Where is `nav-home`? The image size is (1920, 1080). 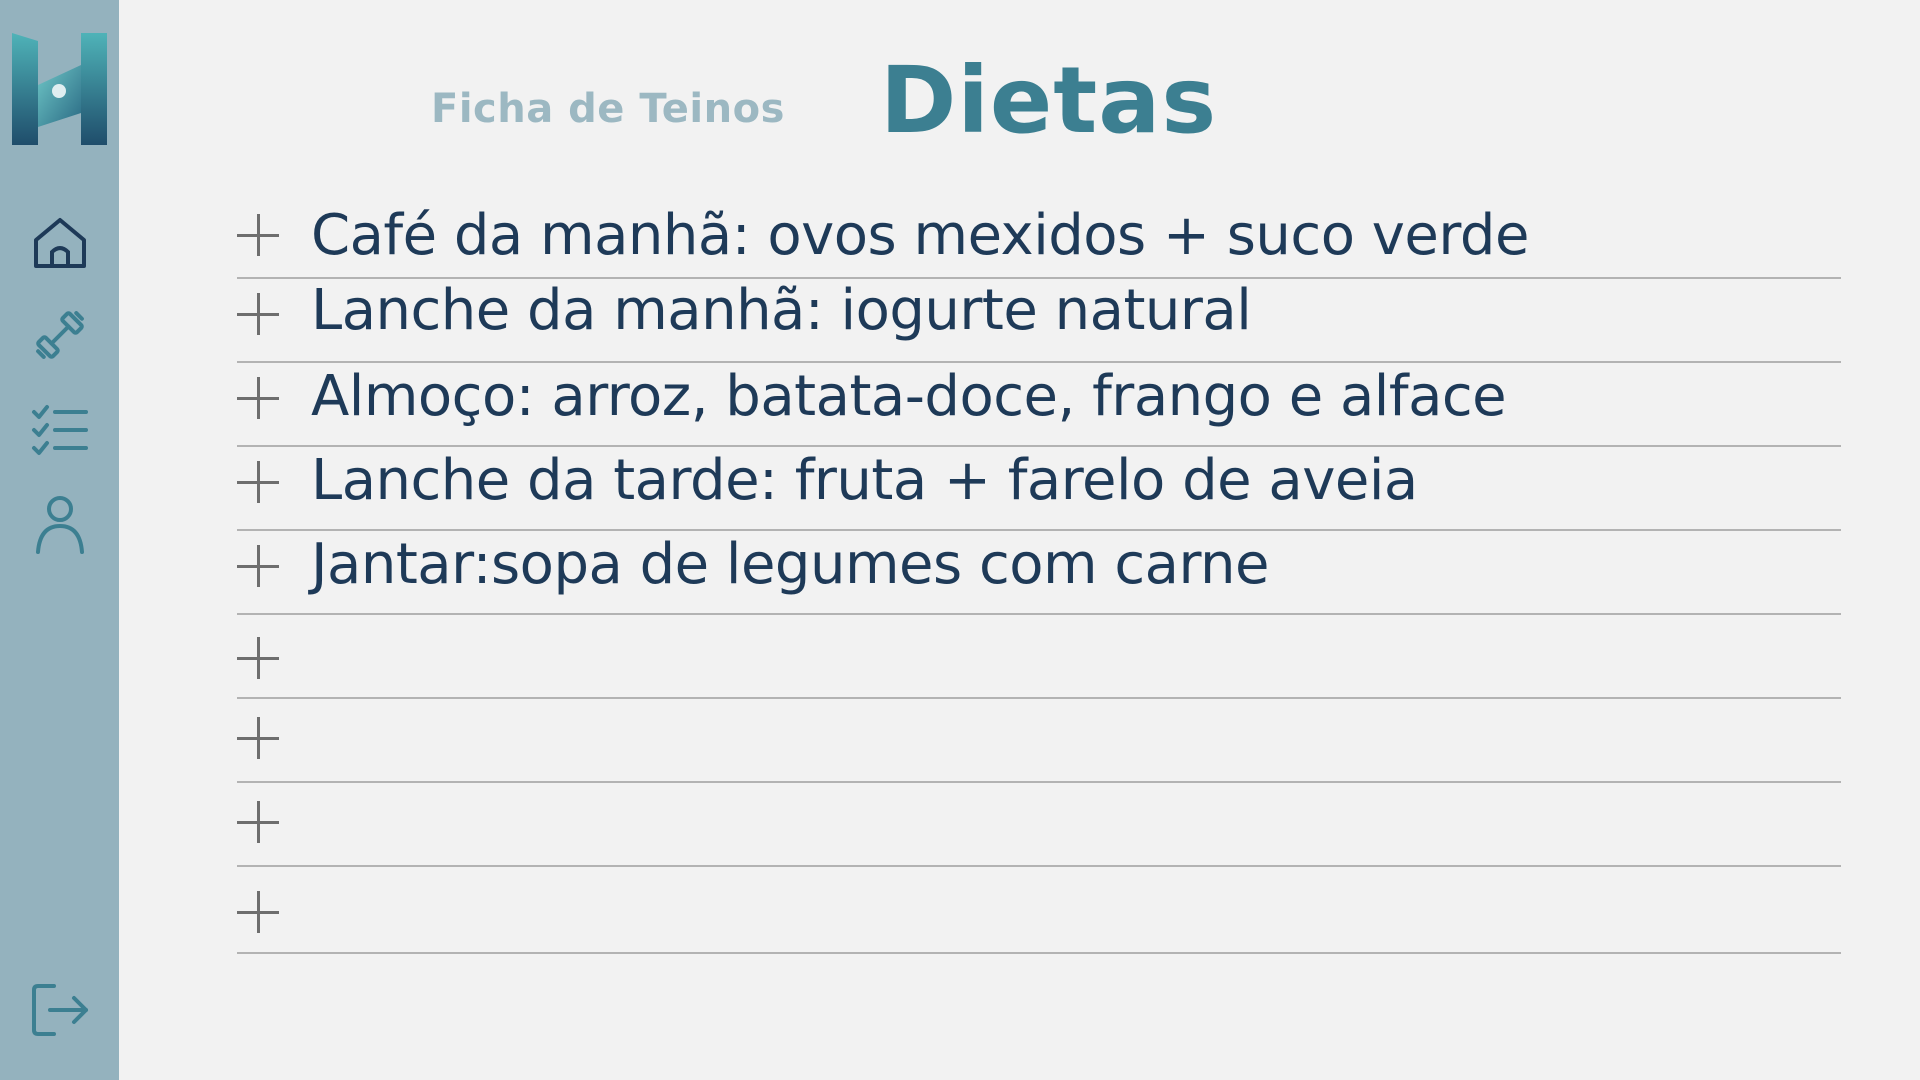
nav-home is located at coordinates (60, 242).